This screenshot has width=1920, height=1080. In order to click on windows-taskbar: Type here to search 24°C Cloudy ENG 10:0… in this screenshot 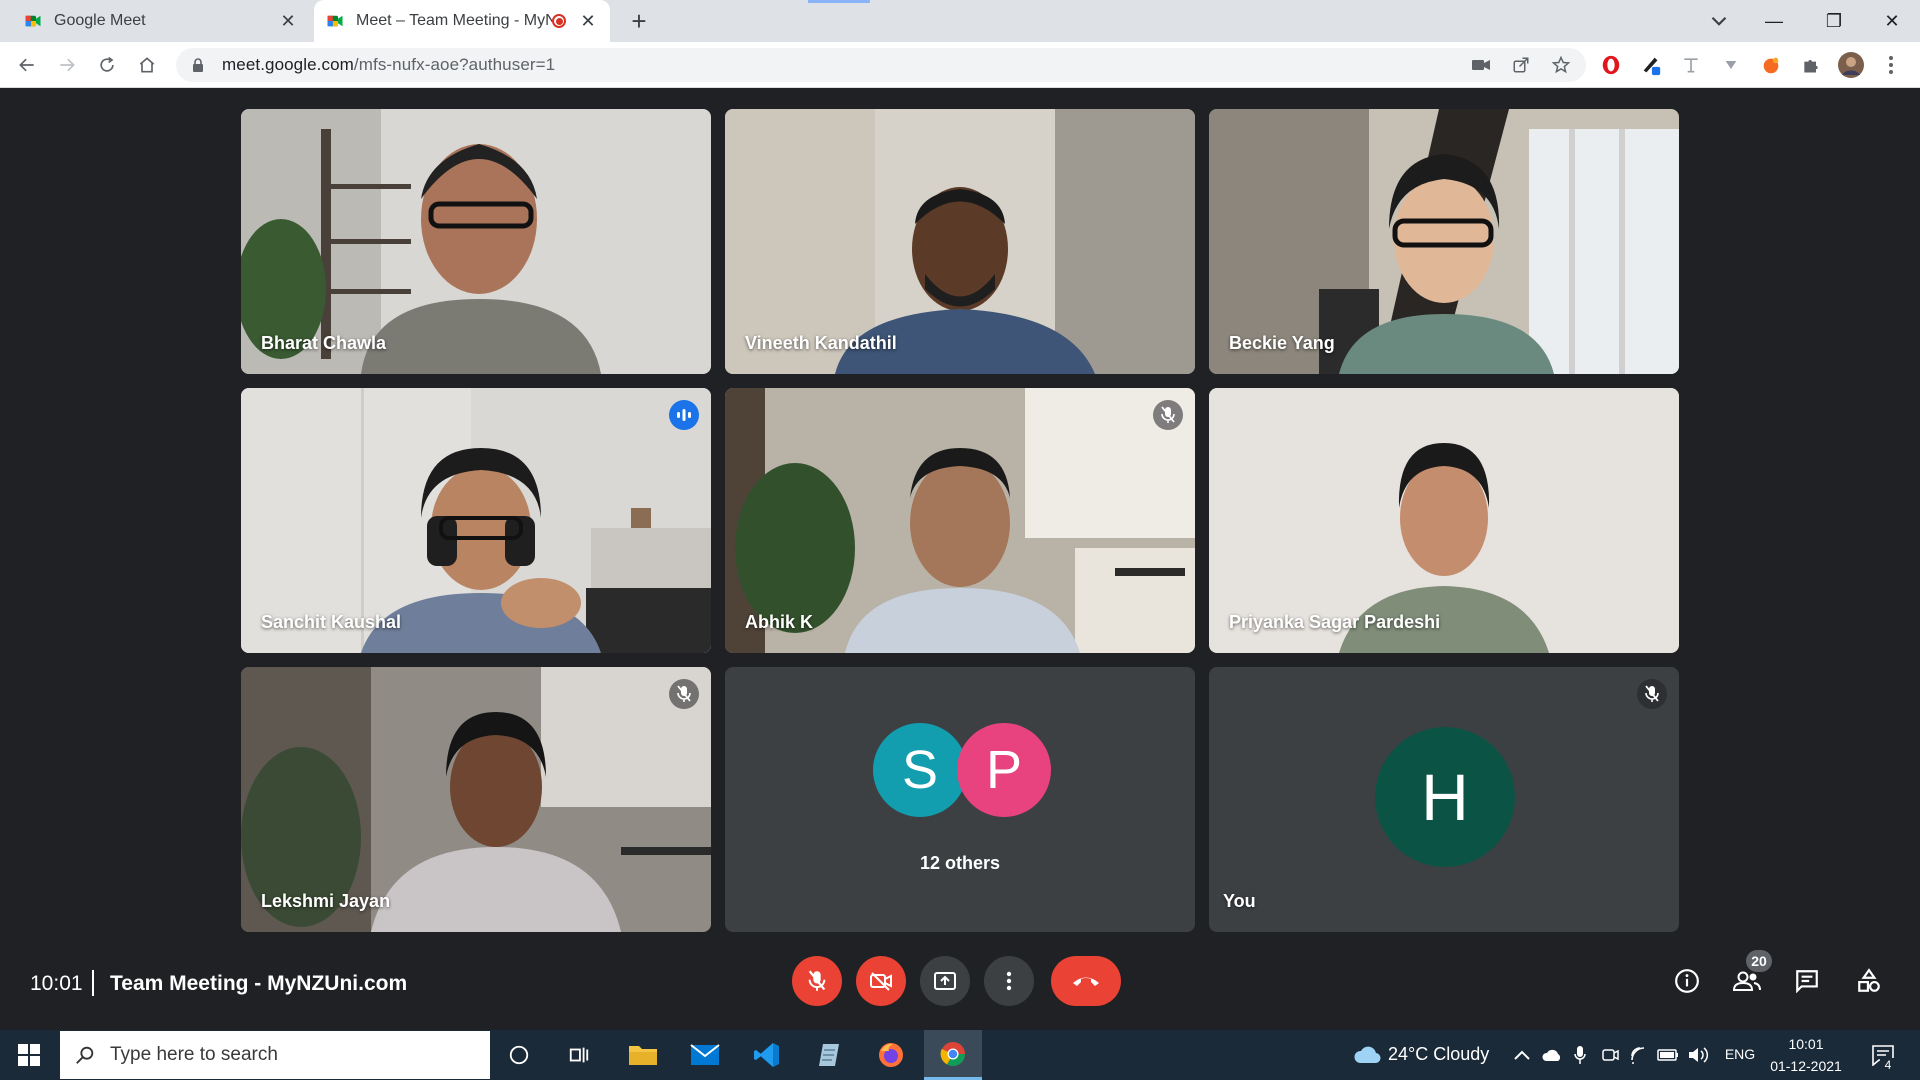, I will do `click(960, 1055)`.